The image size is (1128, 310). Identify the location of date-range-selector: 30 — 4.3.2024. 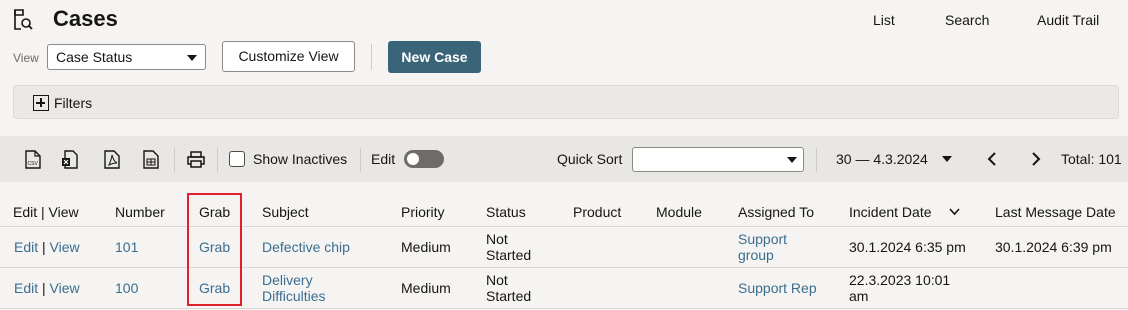
(882, 159).